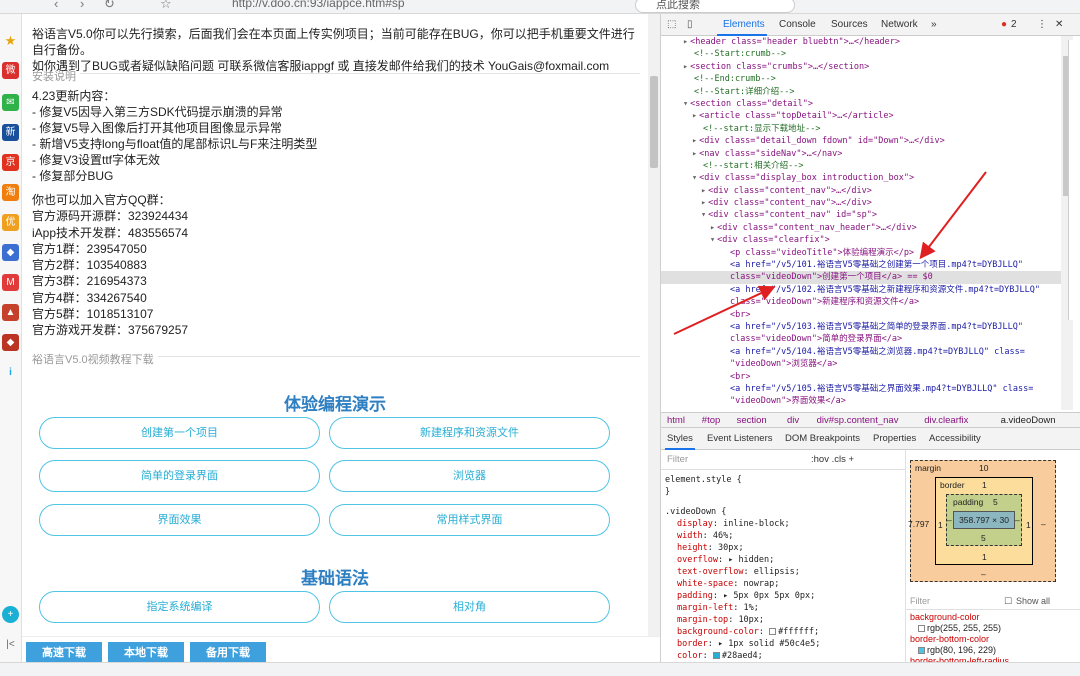  Describe the element at coordinates (318, 5) in the screenshot. I see `address-bar: http://v.doo.cn:93/iappce.htm#sp` at that location.